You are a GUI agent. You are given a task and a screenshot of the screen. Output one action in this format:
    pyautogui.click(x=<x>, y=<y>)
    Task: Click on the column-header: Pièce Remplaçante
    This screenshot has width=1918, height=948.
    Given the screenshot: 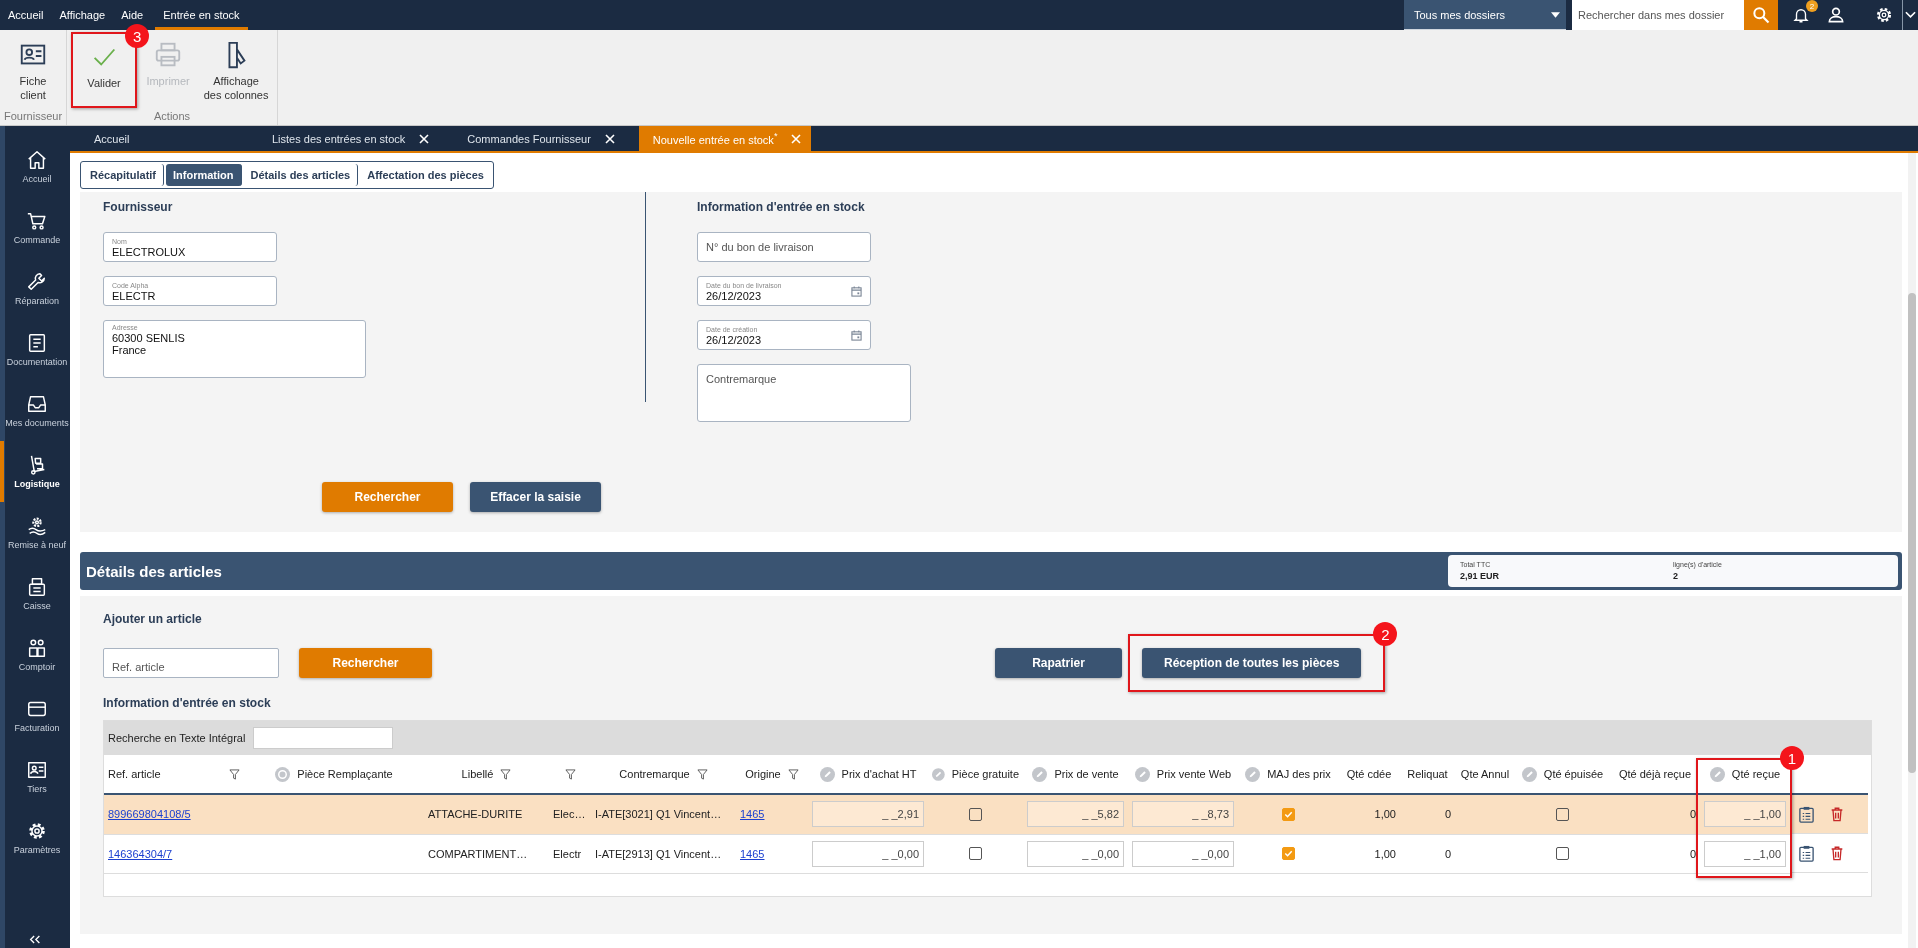 What is the action you would take?
    pyautogui.click(x=345, y=774)
    